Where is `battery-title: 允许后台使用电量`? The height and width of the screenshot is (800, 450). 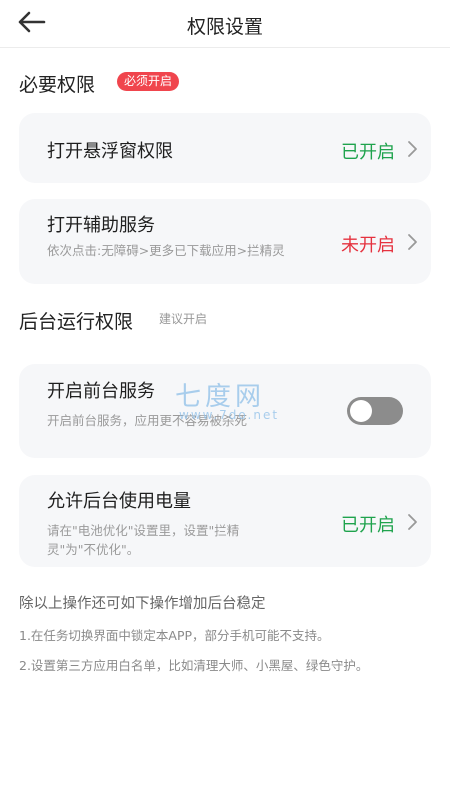
battery-title: 允许后台使用电量 is located at coordinates (119, 501).